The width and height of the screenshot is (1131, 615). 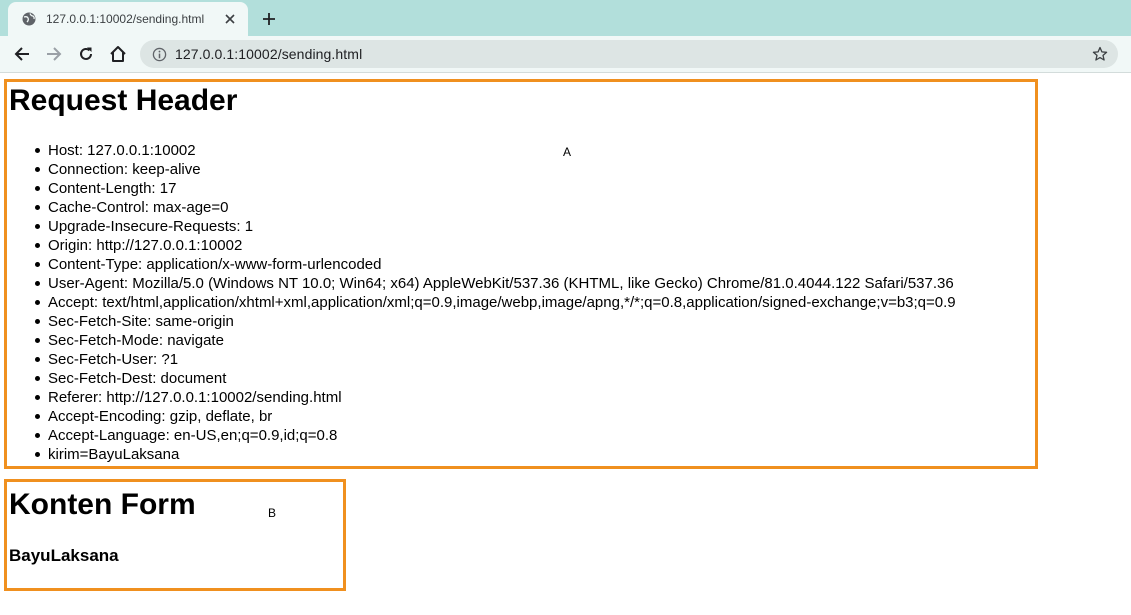 What do you see at coordinates (495, 340) in the screenshot?
I see `header-list-item: Sec-Fetch-Mode: navigate` at bounding box center [495, 340].